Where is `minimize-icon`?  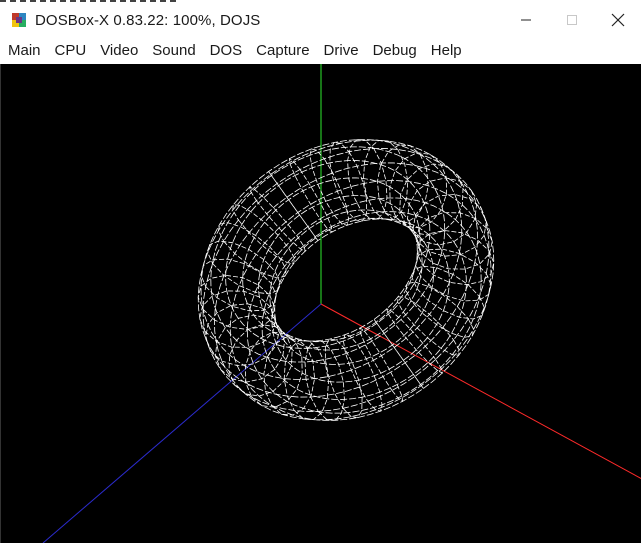 minimize-icon is located at coordinates (526, 20).